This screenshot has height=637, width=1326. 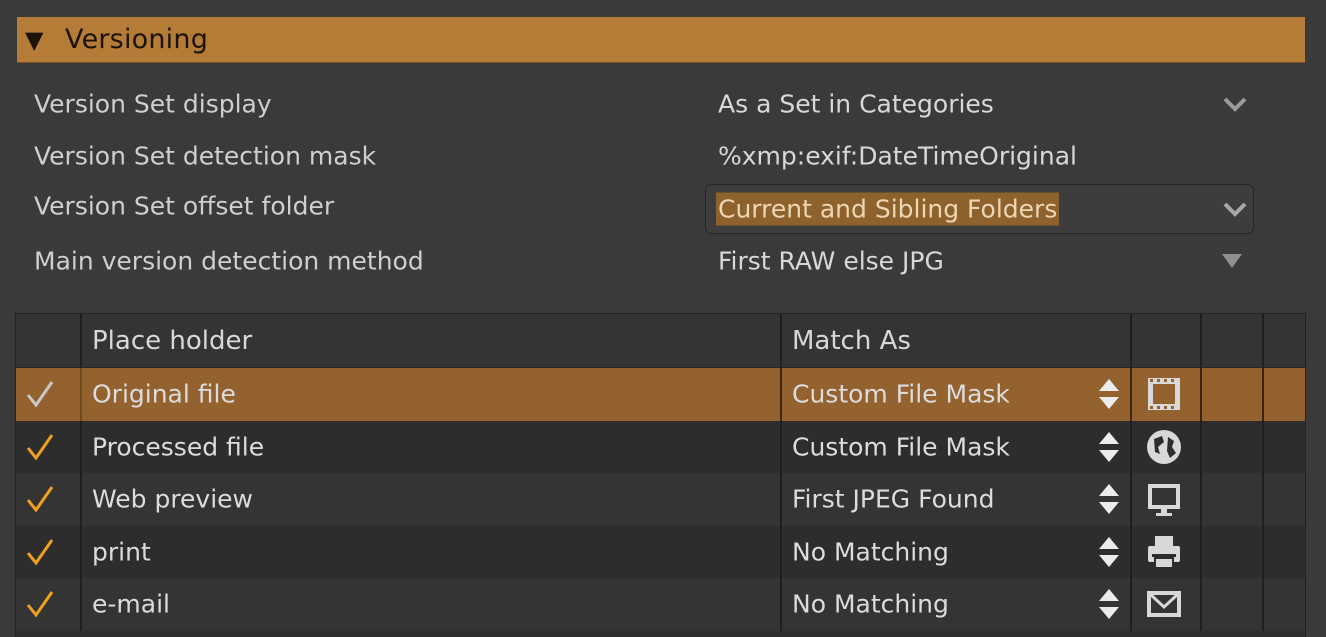 What do you see at coordinates (172, 341) in the screenshot?
I see `column-header-placeholder: Place holder` at bounding box center [172, 341].